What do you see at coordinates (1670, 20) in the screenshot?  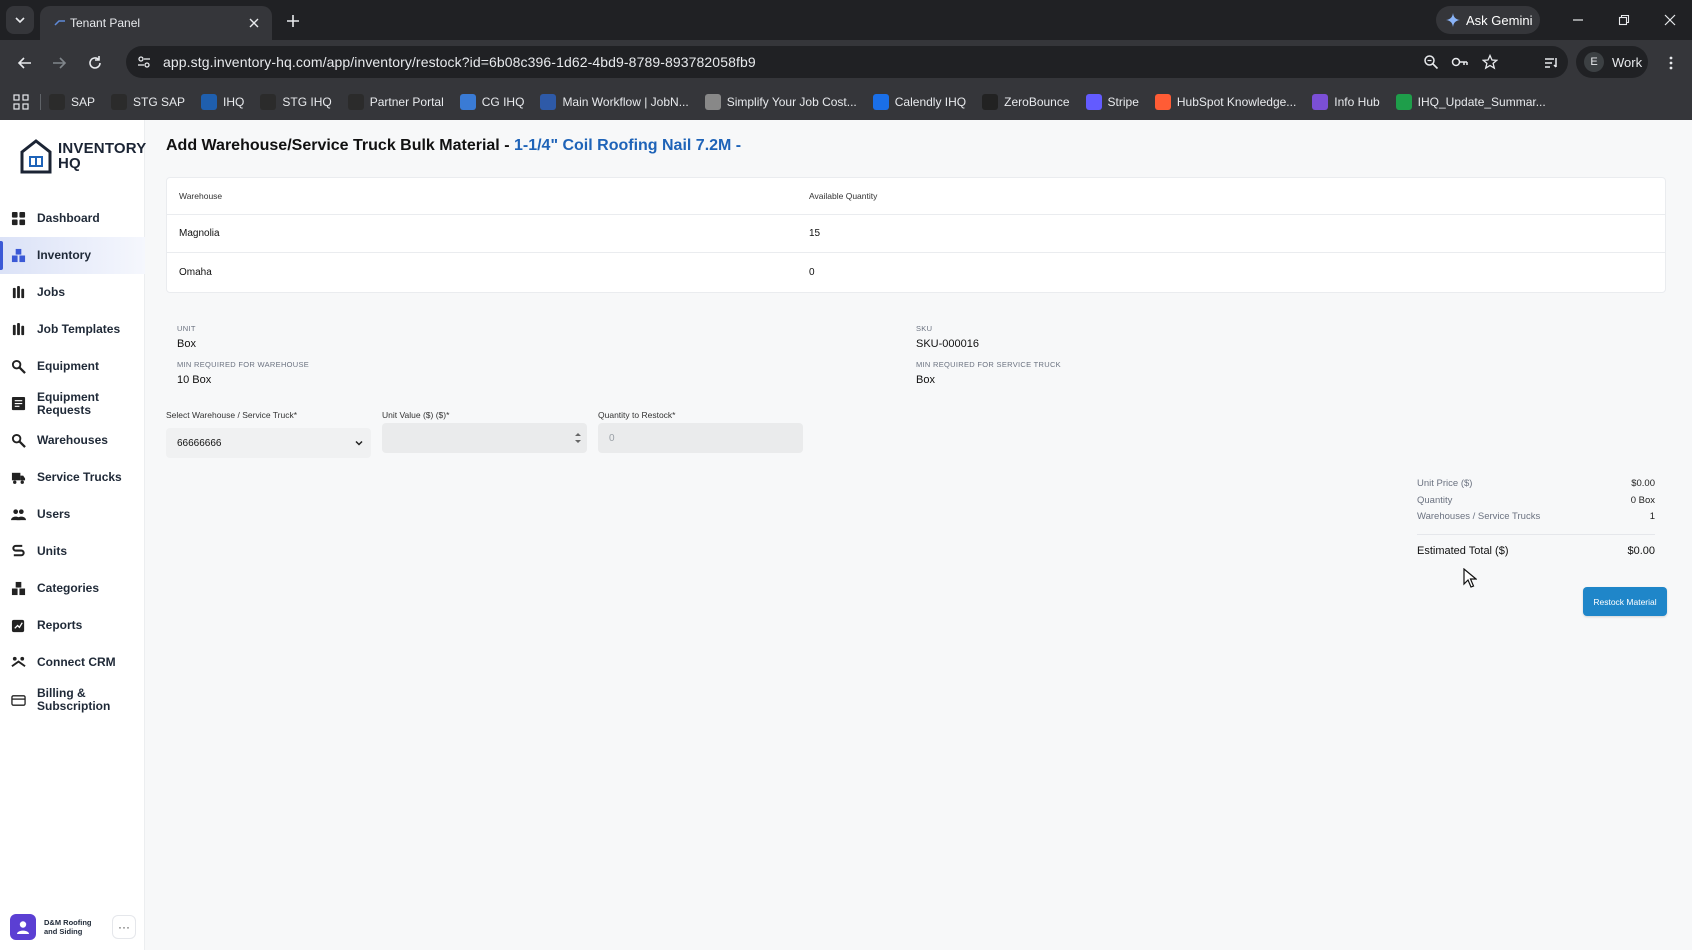 I see `close-window-button` at bounding box center [1670, 20].